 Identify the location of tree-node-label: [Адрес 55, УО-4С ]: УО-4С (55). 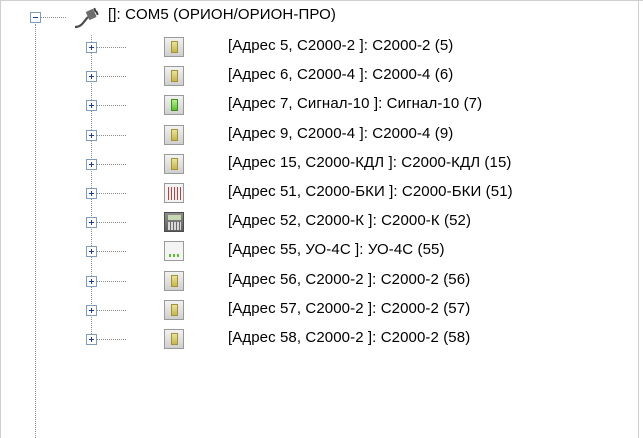
(336, 249).